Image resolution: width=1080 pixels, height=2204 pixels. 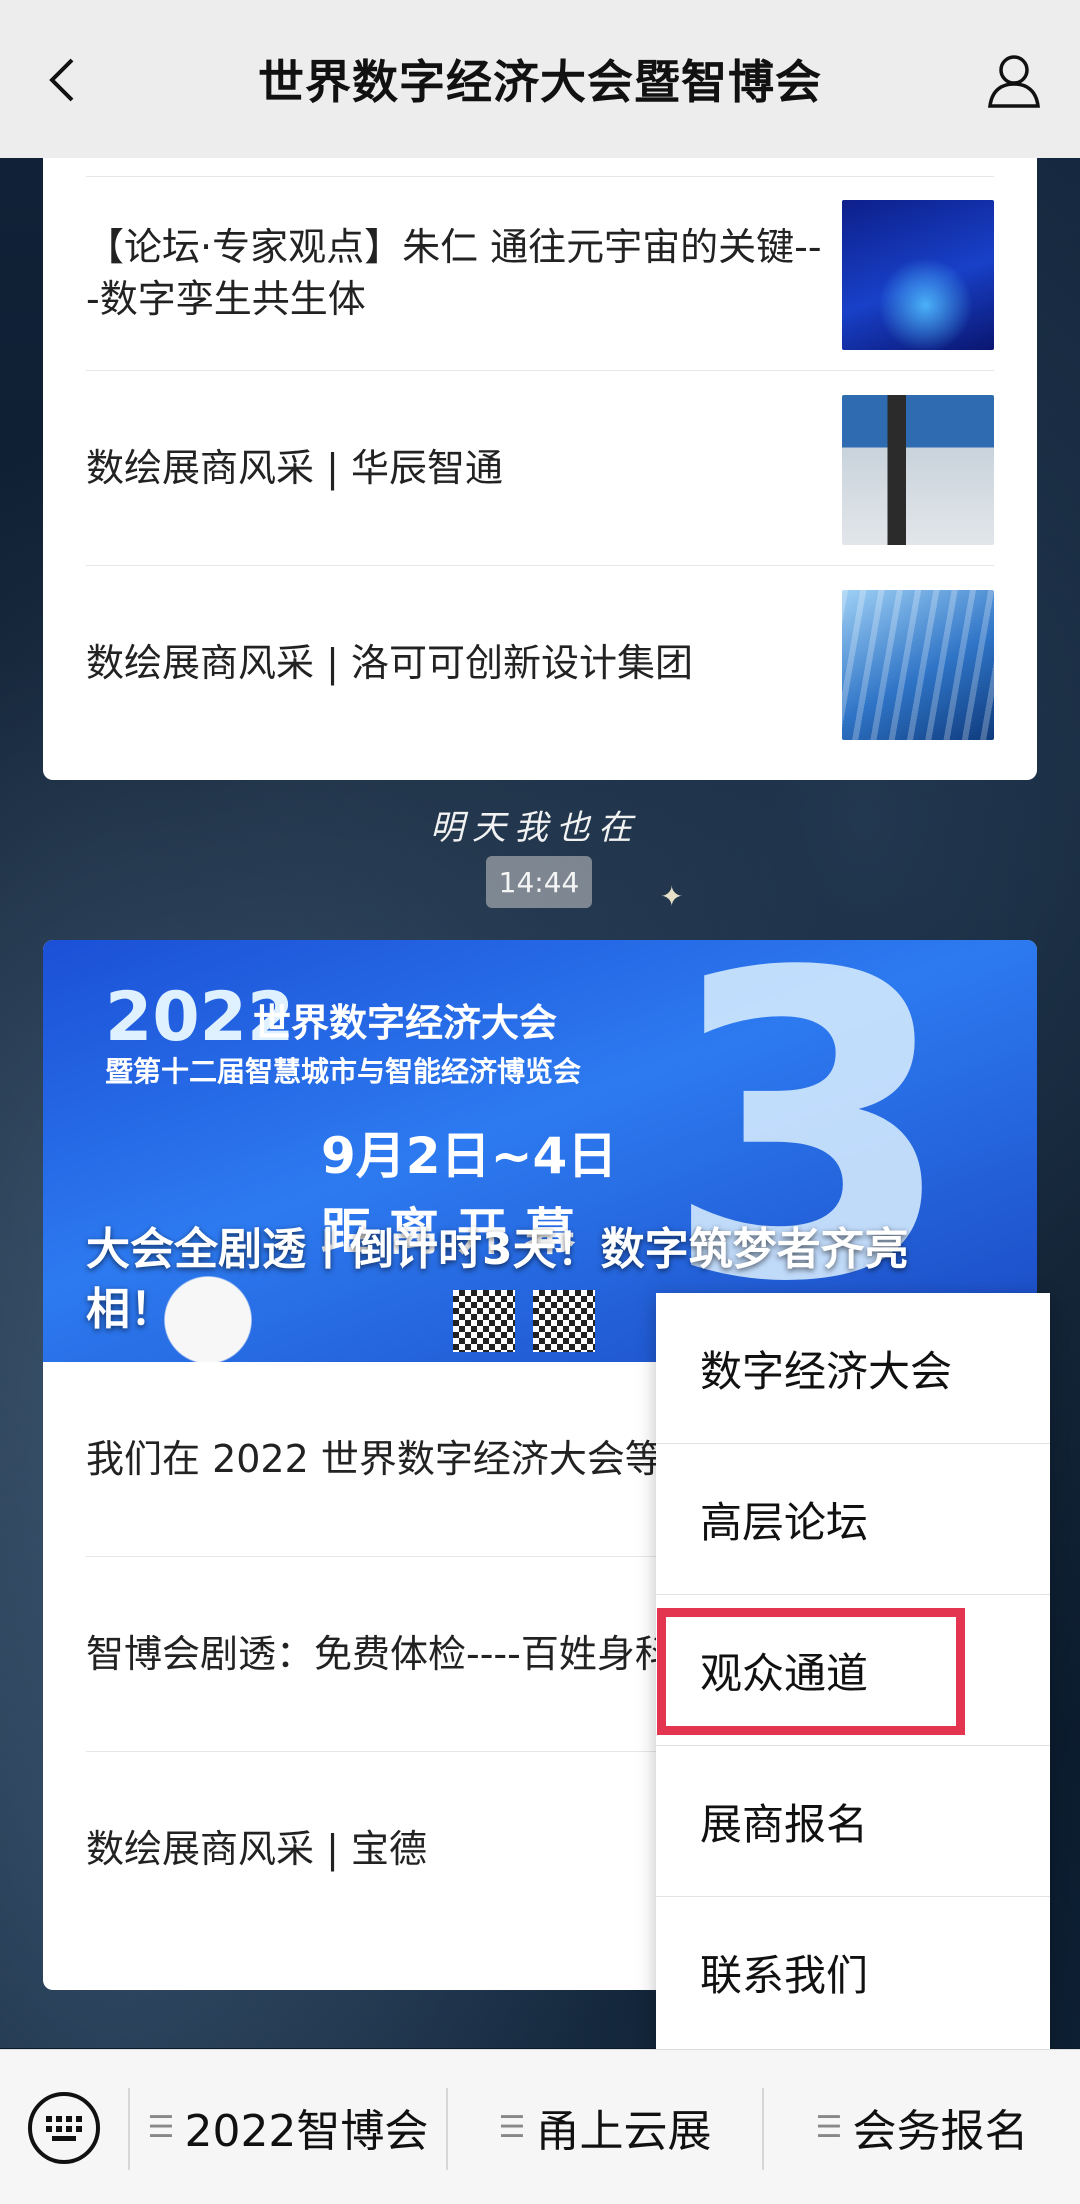 I want to click on tab-cloud-expo: ☰ 甬上云展, so click(x=605, y=2127).